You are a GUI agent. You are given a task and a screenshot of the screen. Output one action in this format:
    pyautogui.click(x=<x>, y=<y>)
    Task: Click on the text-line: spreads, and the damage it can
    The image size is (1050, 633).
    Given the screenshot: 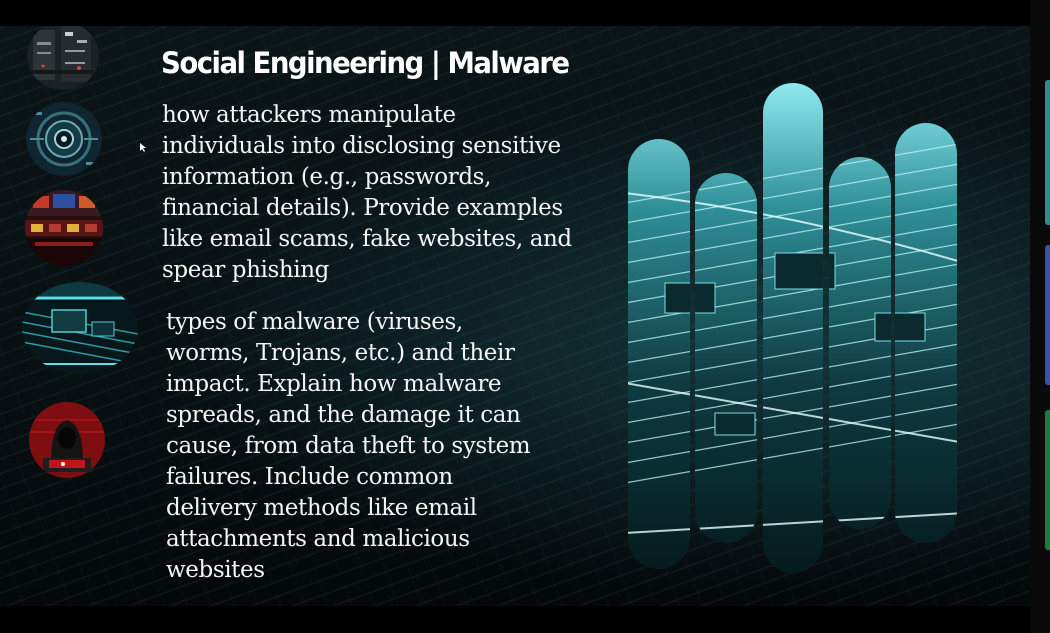 What is the action you would take?
    pyautogui.click(x=343, y=415)
    